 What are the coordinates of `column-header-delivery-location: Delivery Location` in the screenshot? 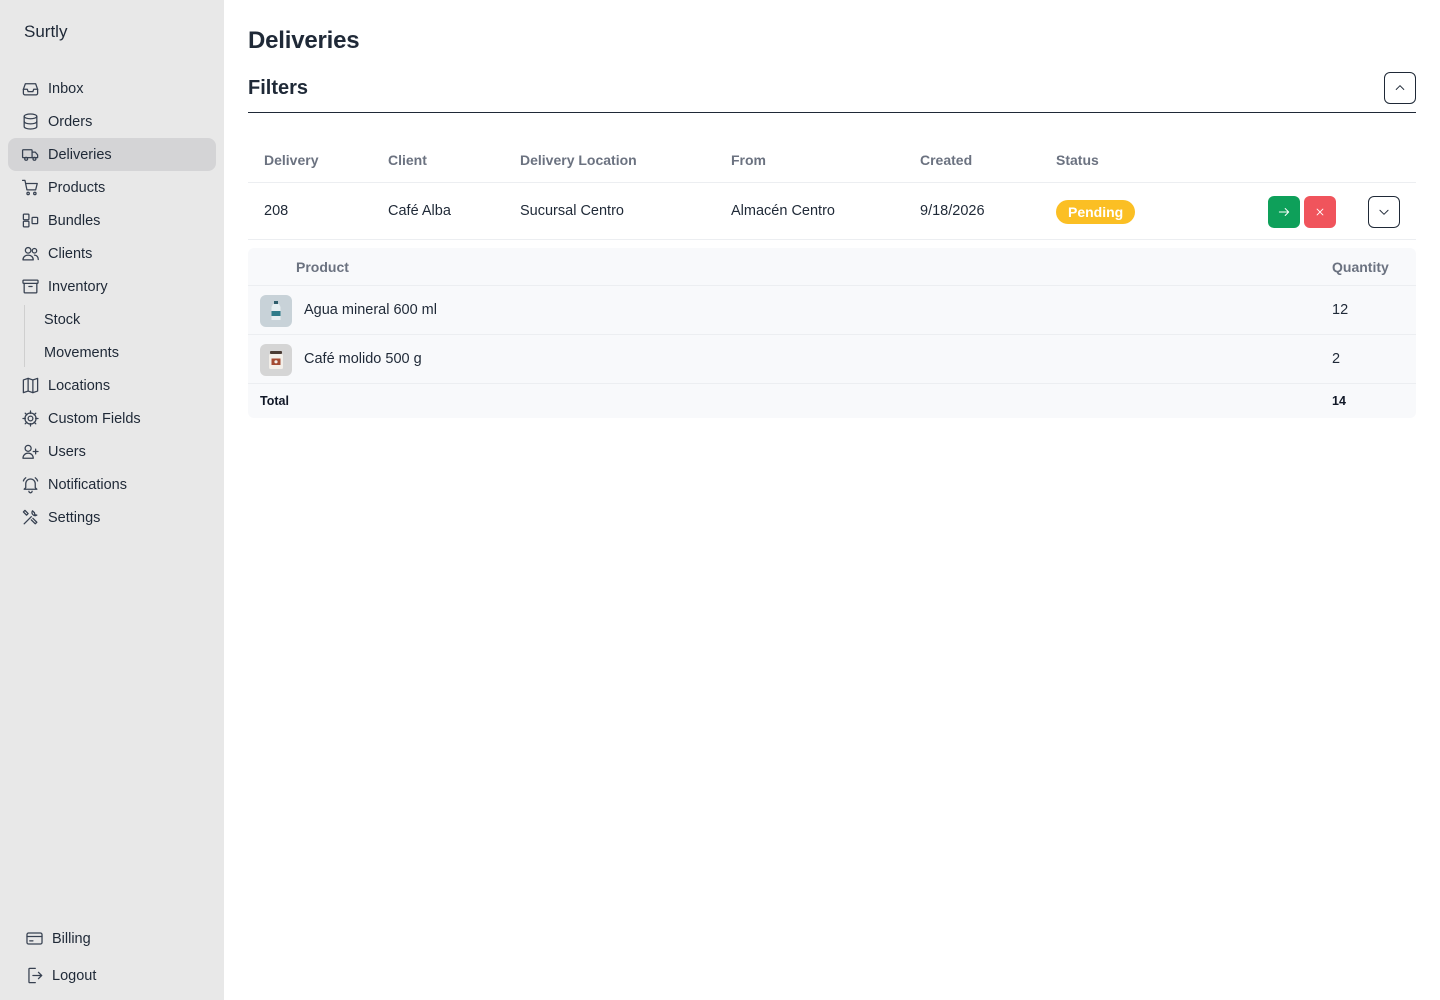 It's located at (578, 160).